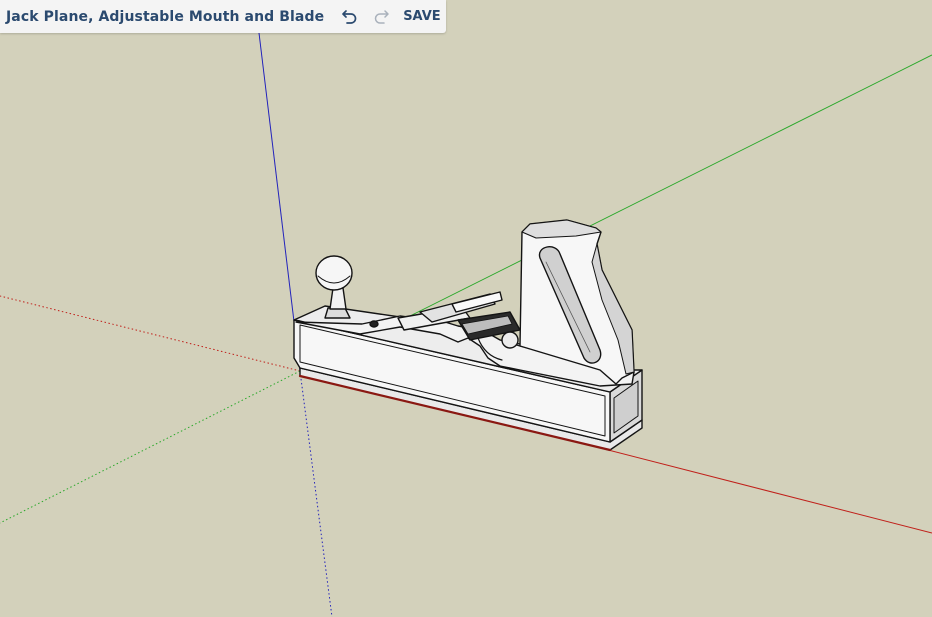  I want to click on adjust-wheel, so click(510, 340).